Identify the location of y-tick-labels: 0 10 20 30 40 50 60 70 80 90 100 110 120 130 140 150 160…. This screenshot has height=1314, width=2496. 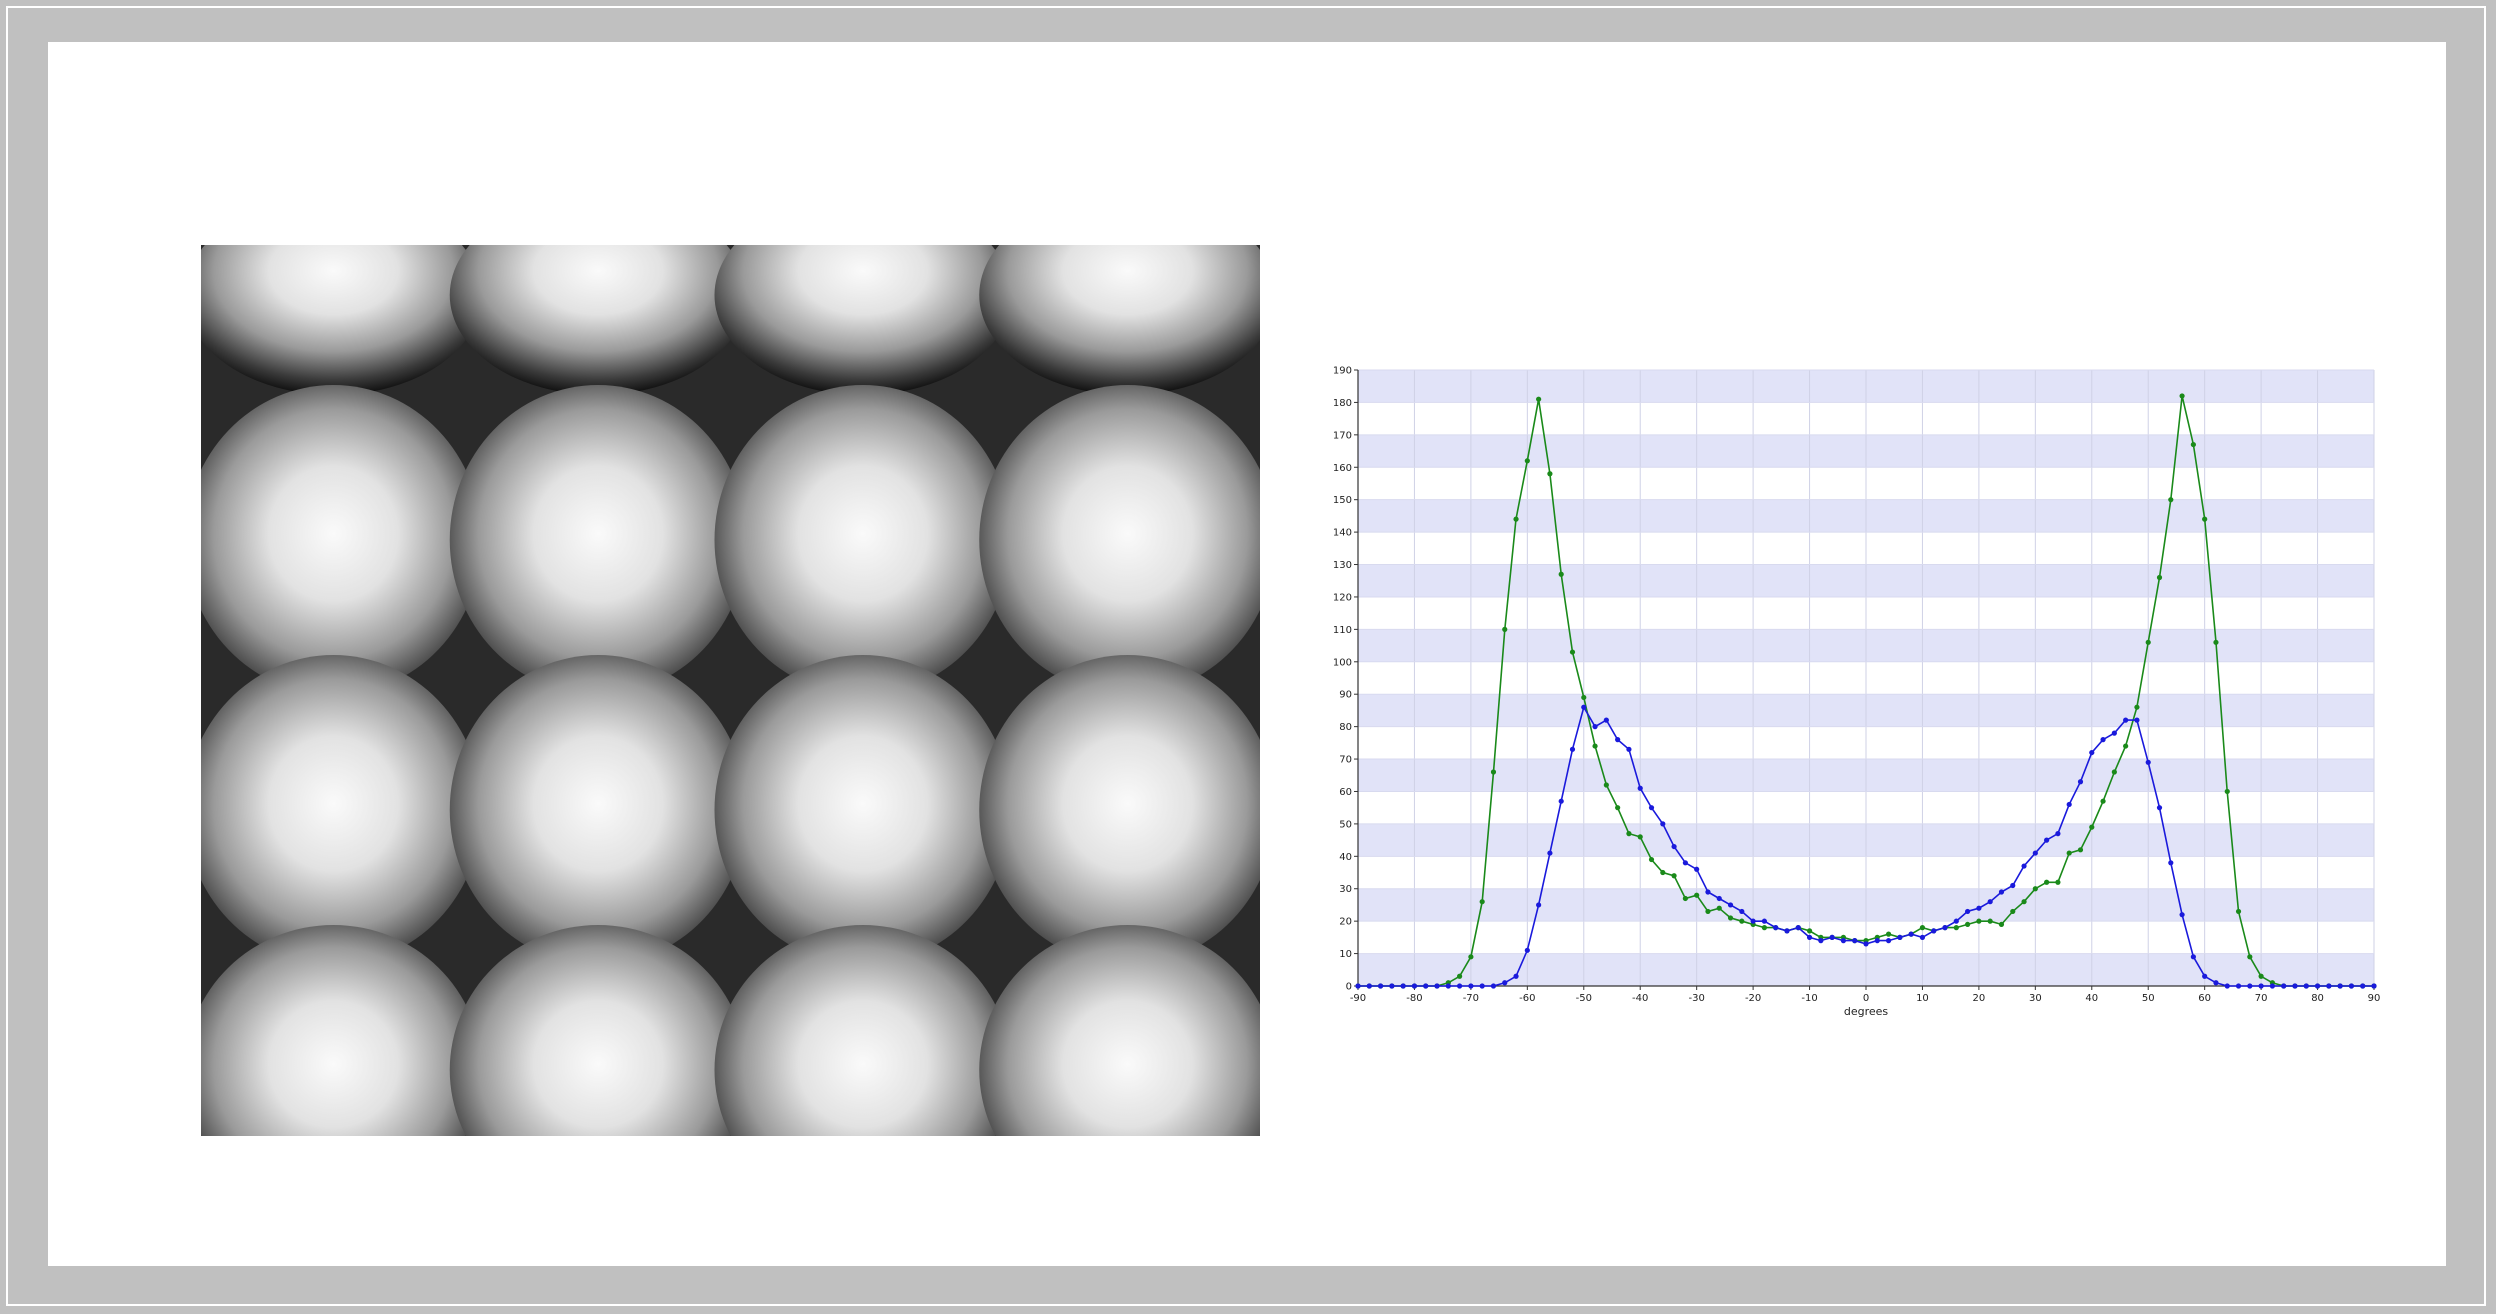
(1345, 679).